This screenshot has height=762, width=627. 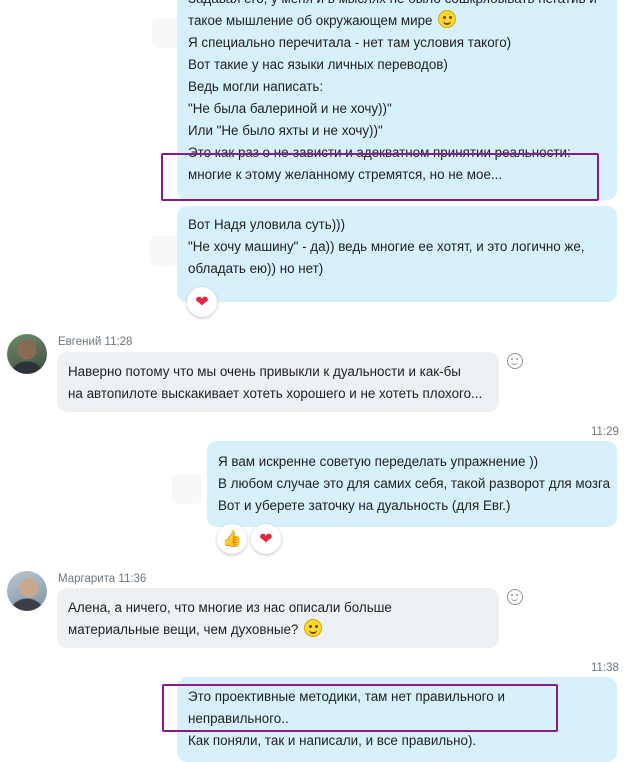 What do you see at coordinates (80, 342) in the screenshot?
I see `sender-name: Евгений` at bounding box center [80, 342].